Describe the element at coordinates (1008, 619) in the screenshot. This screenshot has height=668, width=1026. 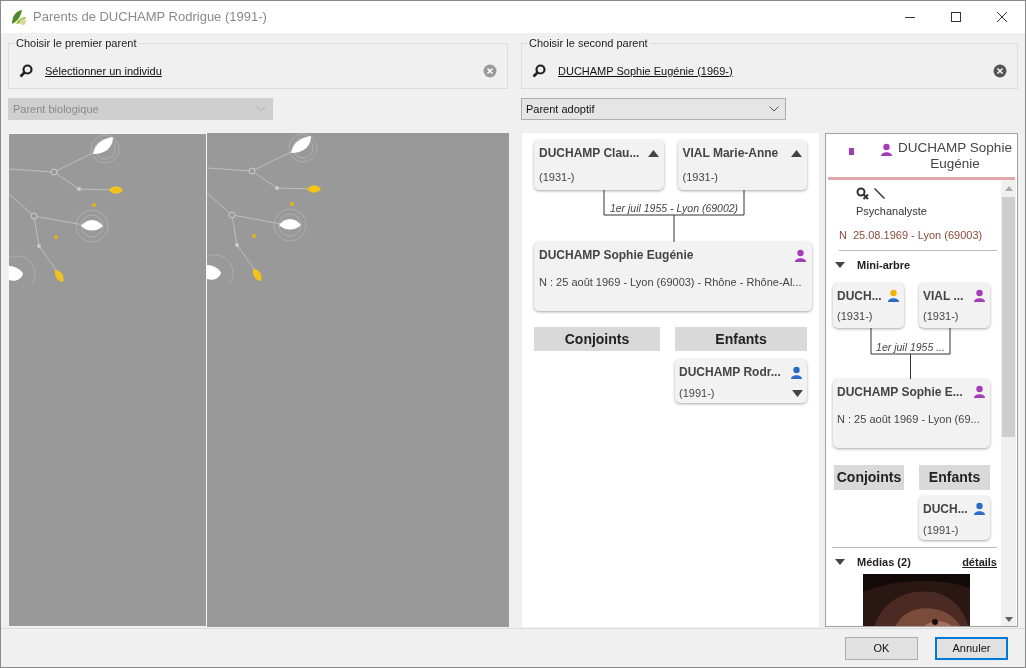
I see `scroll-down-icon` at that location.